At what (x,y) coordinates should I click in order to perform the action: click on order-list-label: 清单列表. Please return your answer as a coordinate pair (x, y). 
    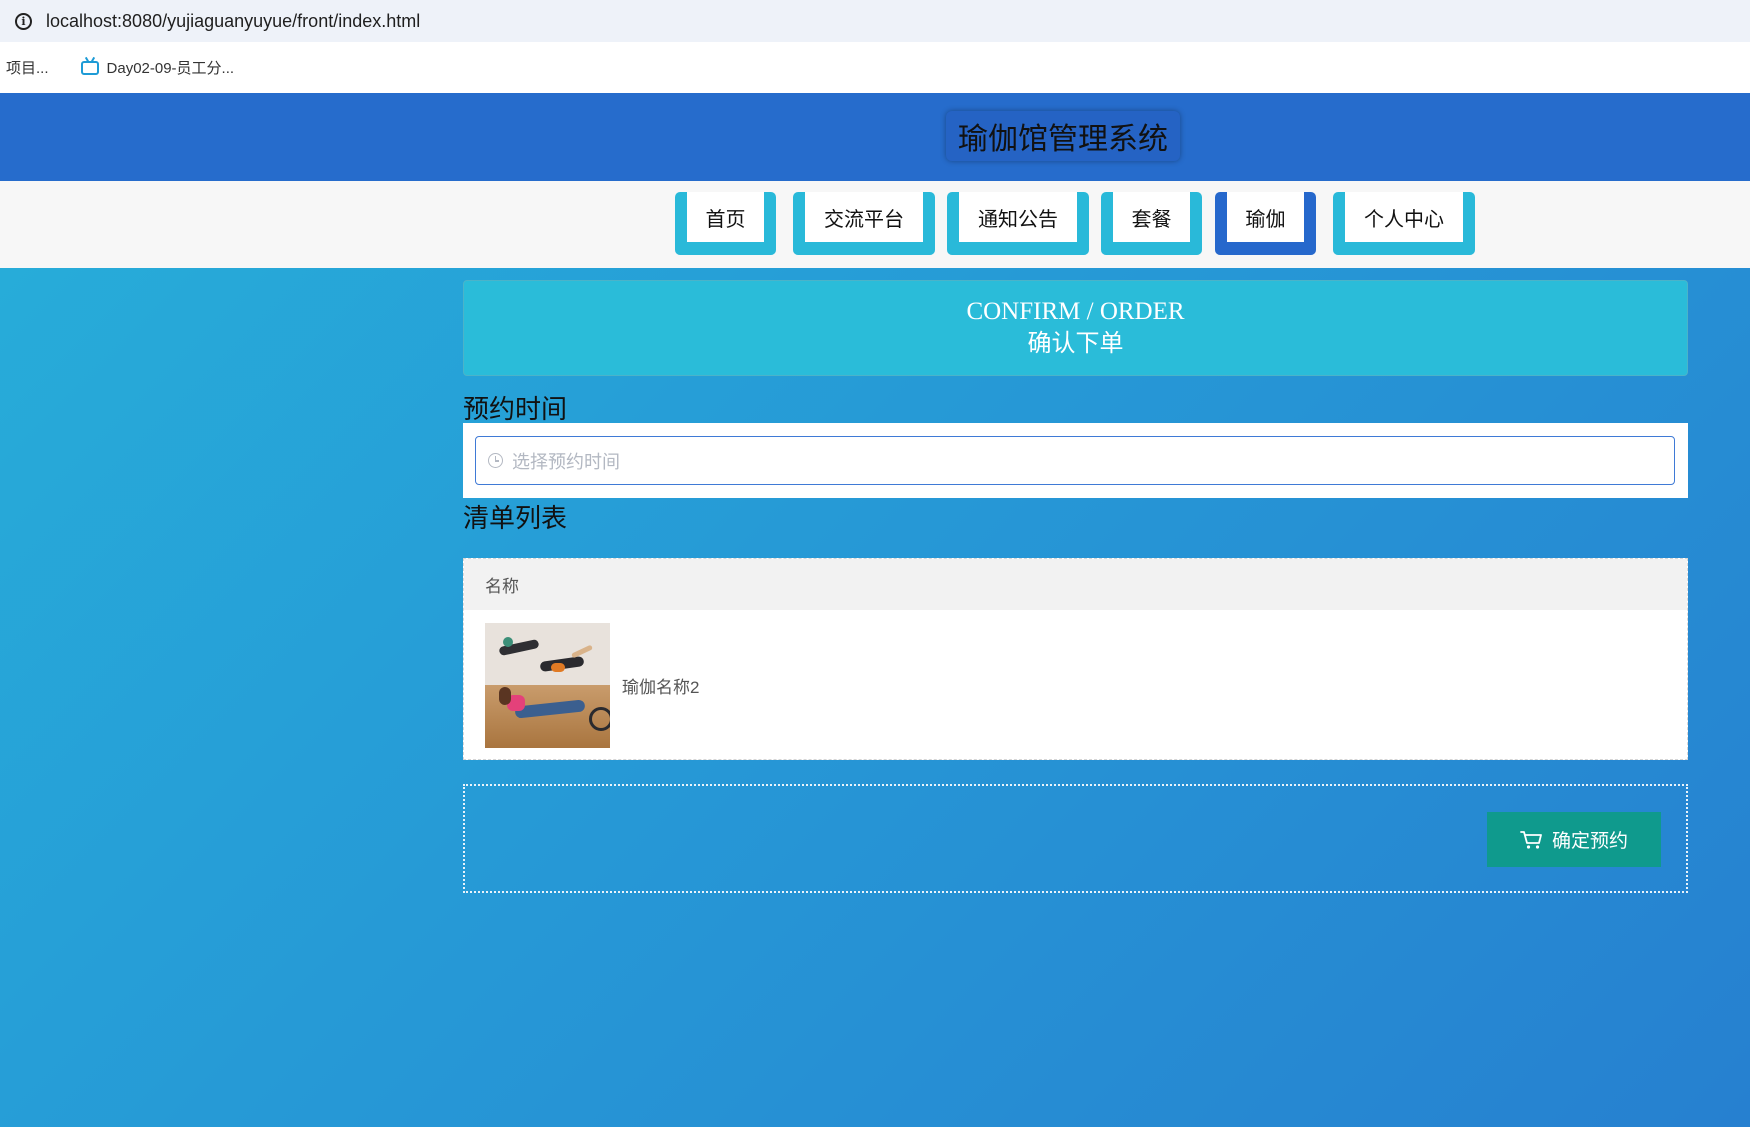
    Looking at the image, I should click on (515, 518).